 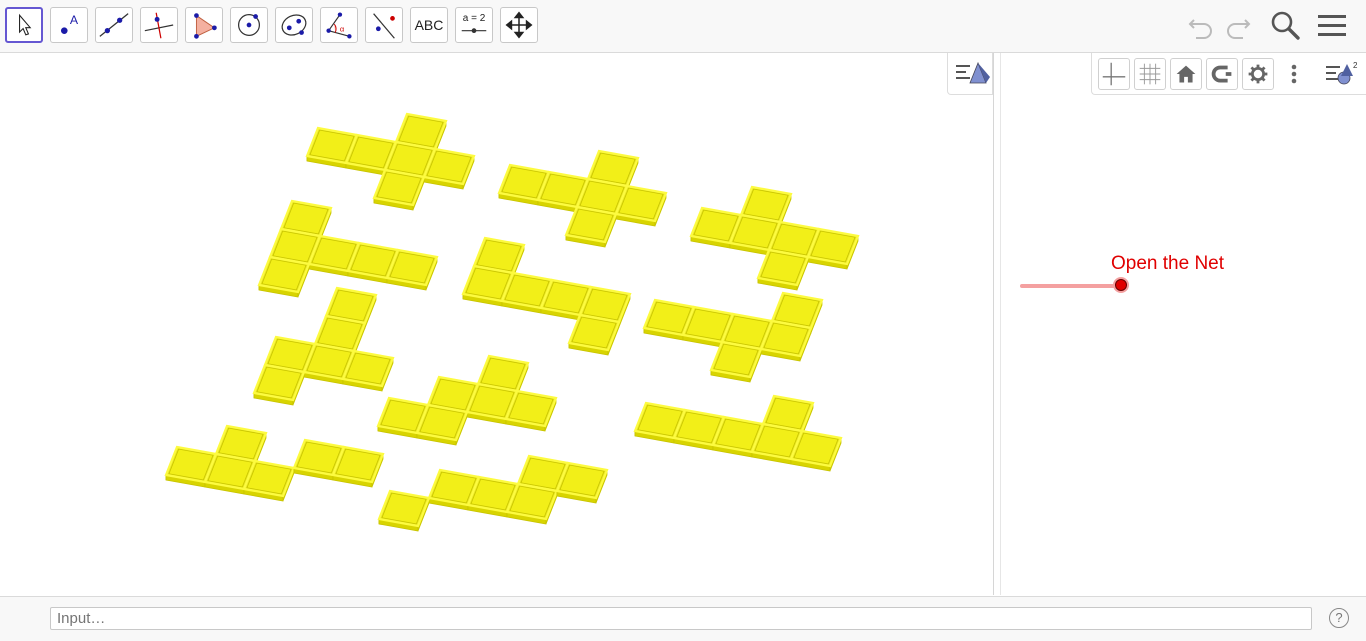 What do you see at coordinates (74, 20) in the screenshot?
I see `svg-text: A` at bounding box center [74, 20].